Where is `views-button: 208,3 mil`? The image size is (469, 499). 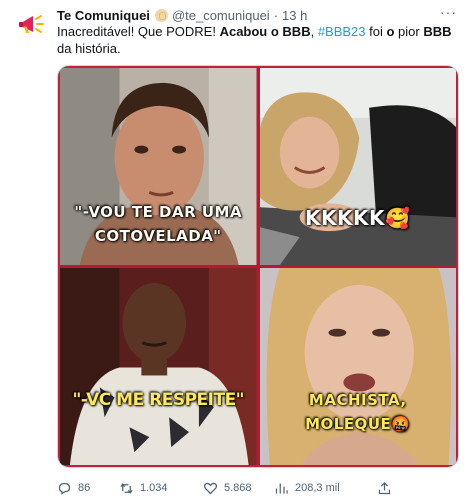
views-button: 208,3 mil is located at coordinates (307, 488).